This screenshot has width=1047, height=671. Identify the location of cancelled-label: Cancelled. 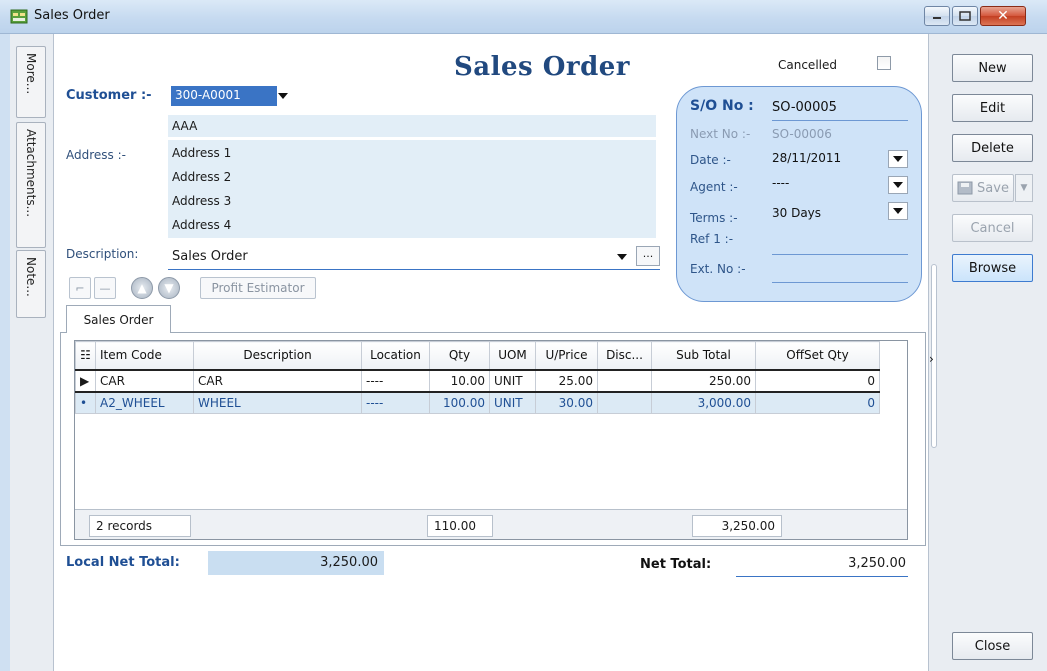
(807, 65).